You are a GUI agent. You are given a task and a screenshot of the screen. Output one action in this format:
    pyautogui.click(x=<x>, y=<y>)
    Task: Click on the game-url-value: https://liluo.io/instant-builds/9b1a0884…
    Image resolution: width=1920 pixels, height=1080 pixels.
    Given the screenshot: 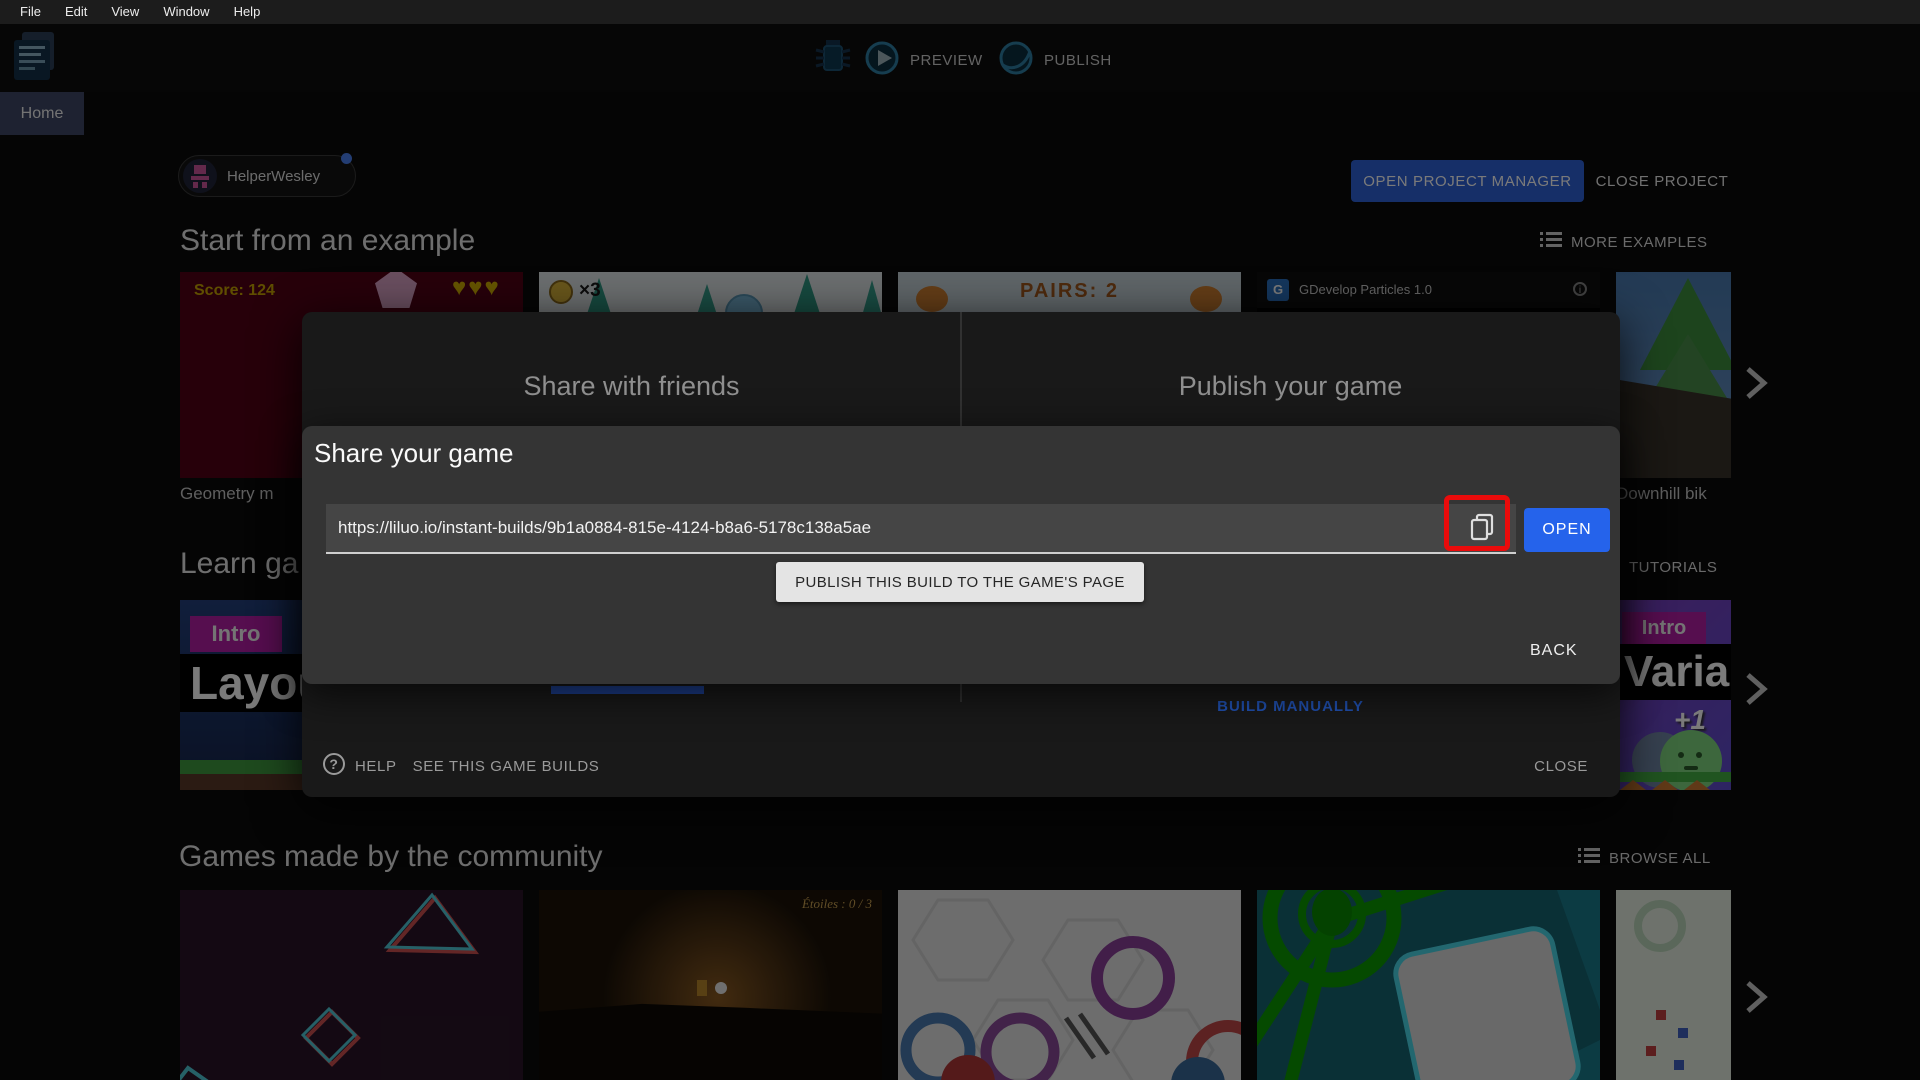 What is the action you would take?
    pyautogui.click(x=605, y=527)
    